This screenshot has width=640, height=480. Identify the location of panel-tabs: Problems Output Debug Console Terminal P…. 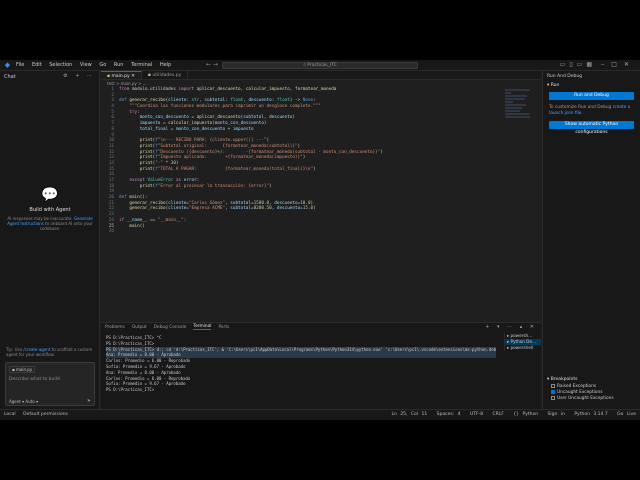
(321, 327).